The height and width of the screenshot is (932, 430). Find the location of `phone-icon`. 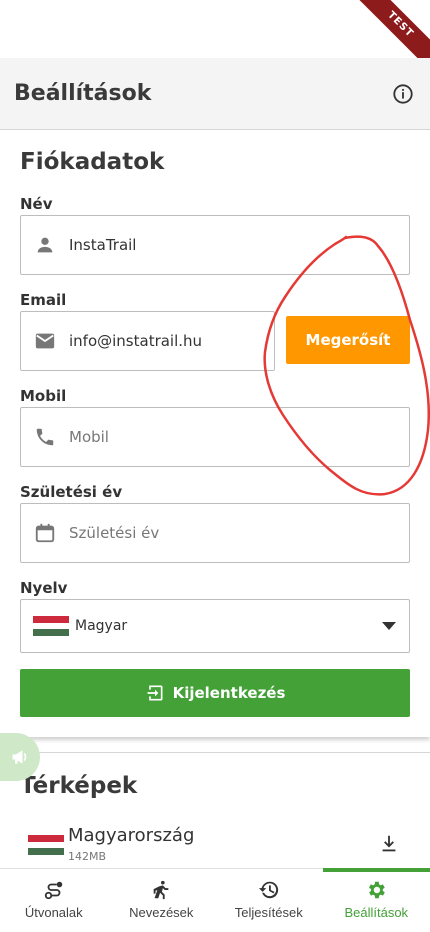

phone-icon is located at coordinates (45, 437).